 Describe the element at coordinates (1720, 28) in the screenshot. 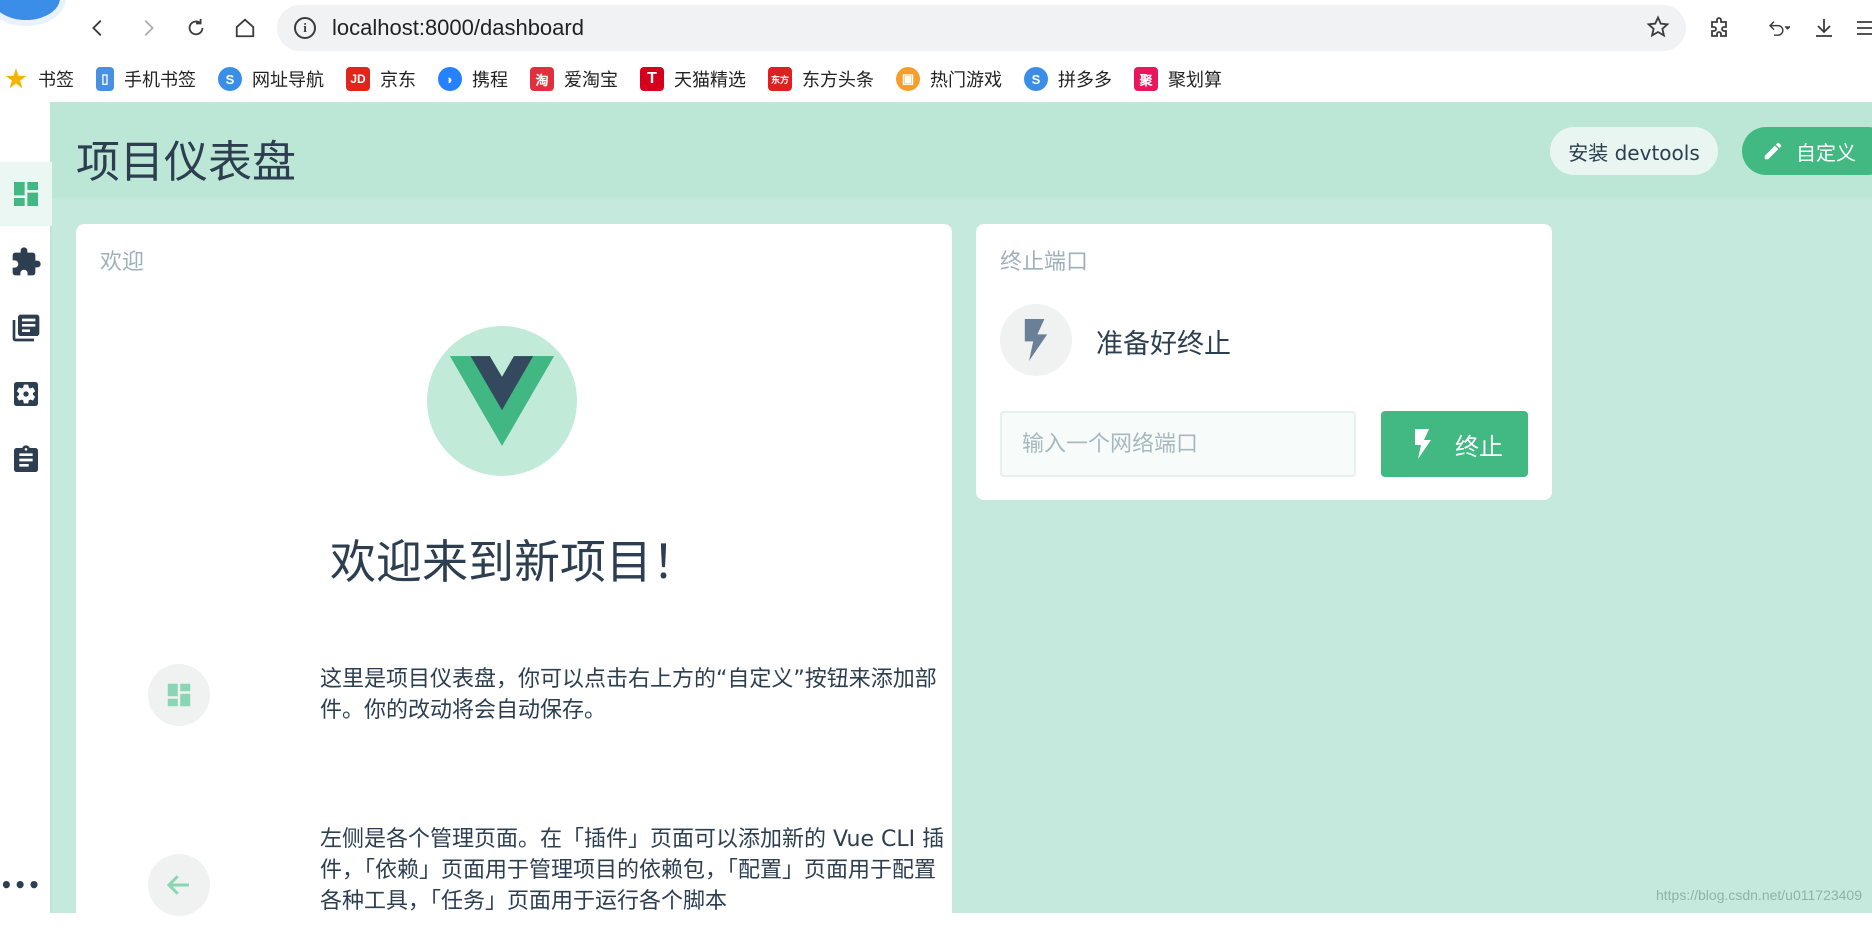

I see `extensions-icon` at that location.